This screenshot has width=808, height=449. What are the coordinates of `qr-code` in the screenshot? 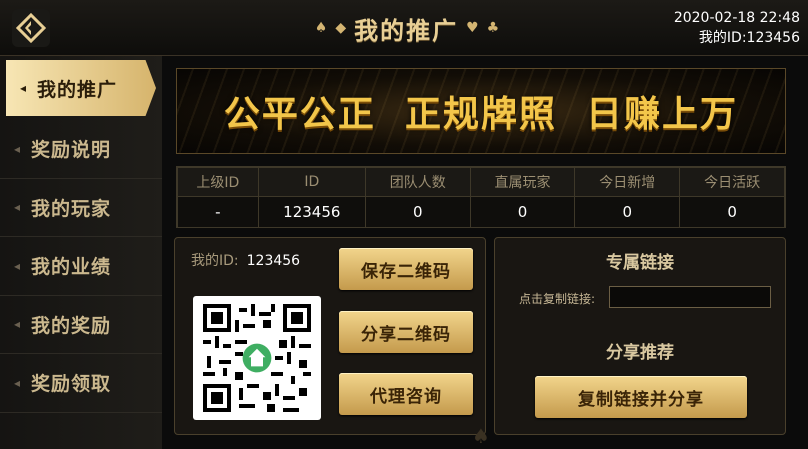 It's located at (257, 358).